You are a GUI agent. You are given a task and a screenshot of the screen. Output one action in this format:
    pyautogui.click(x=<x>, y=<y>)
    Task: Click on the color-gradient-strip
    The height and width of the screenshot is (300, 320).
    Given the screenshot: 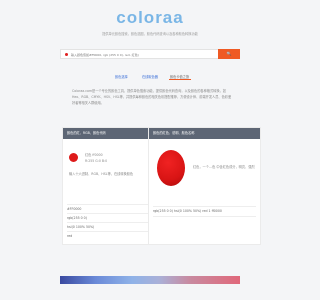 What is the action you would take?
    pyautogui.click(x=150, y=280)
    